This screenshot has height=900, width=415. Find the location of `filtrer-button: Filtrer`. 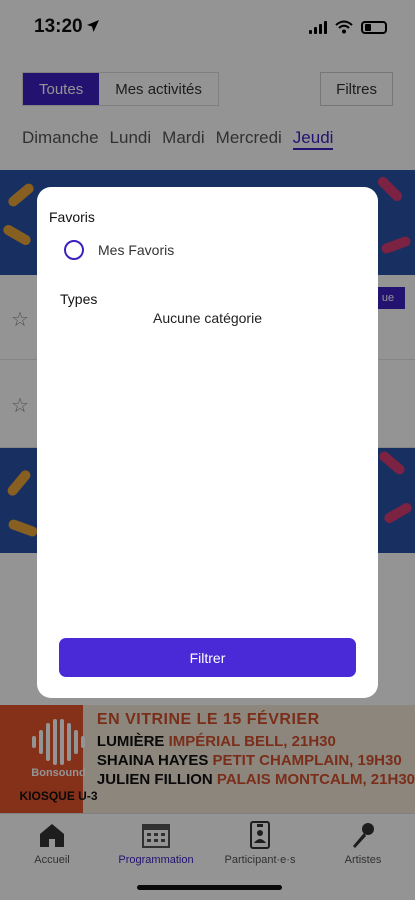

filtrer-button: Filtrer is located at coordinates (207, 657).